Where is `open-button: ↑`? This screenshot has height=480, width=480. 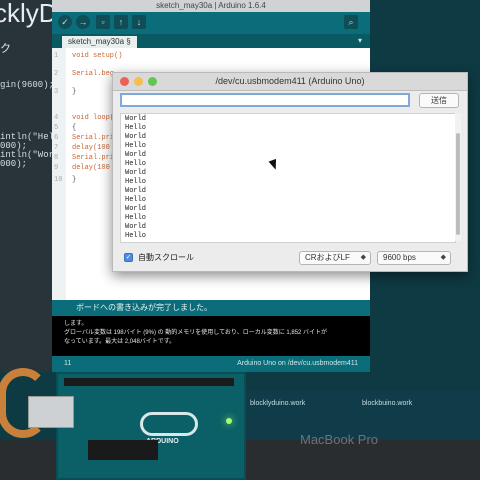
open-button: ↑ is located at coordinates (121, 22).